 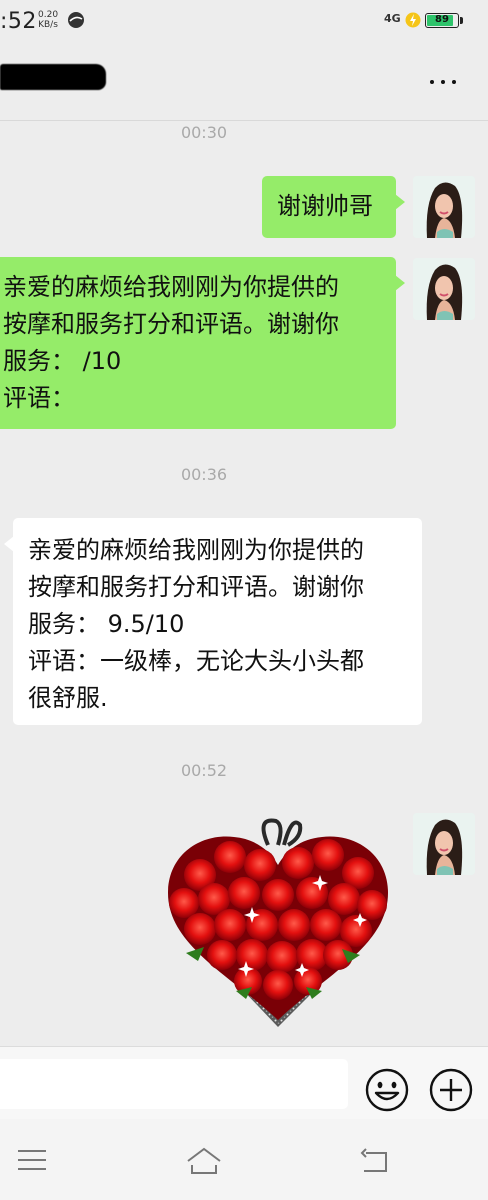 What do you see at coordinates (204, 1161) in the screenshot?
I see `home-icon` at bounding box center [204, 1161].